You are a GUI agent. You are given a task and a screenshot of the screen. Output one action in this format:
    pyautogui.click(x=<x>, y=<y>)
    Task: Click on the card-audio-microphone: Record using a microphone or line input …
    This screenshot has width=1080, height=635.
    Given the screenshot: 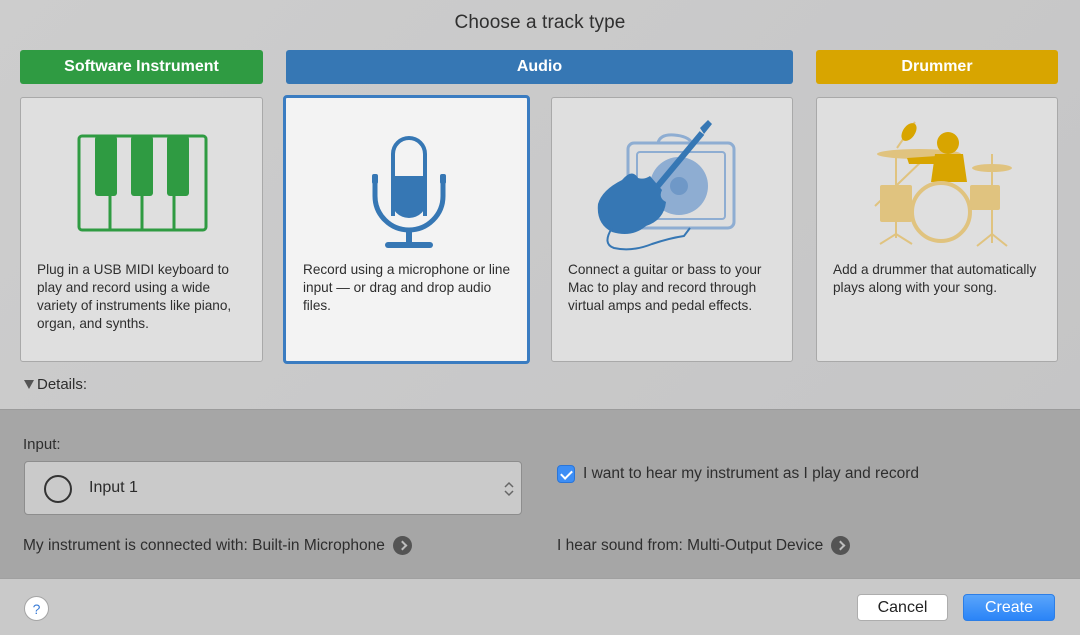 What is the action you would take?
    pyautogui.click(x=406, y=229)
    